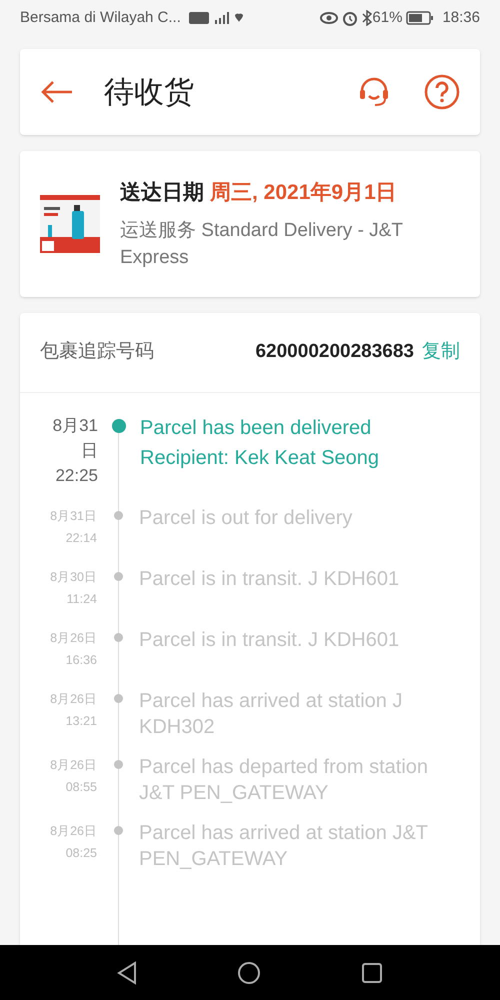 The height and width of the screenshot is (1000, 500). Describe the element at coordinates (262, 244) in the screenshot. I see `shipping-service: 运送服务 Standard Delivery - J&T Express` at that location.